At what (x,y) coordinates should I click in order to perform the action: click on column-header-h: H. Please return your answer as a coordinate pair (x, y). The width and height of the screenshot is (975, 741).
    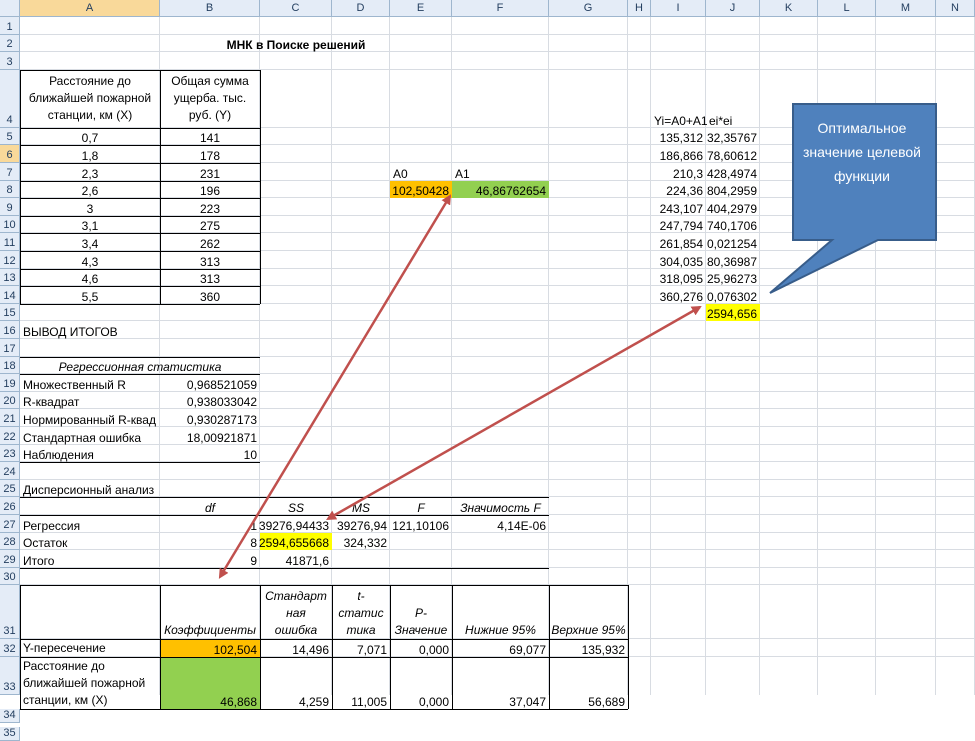
    Looking at the image, I should click on (639, 8).